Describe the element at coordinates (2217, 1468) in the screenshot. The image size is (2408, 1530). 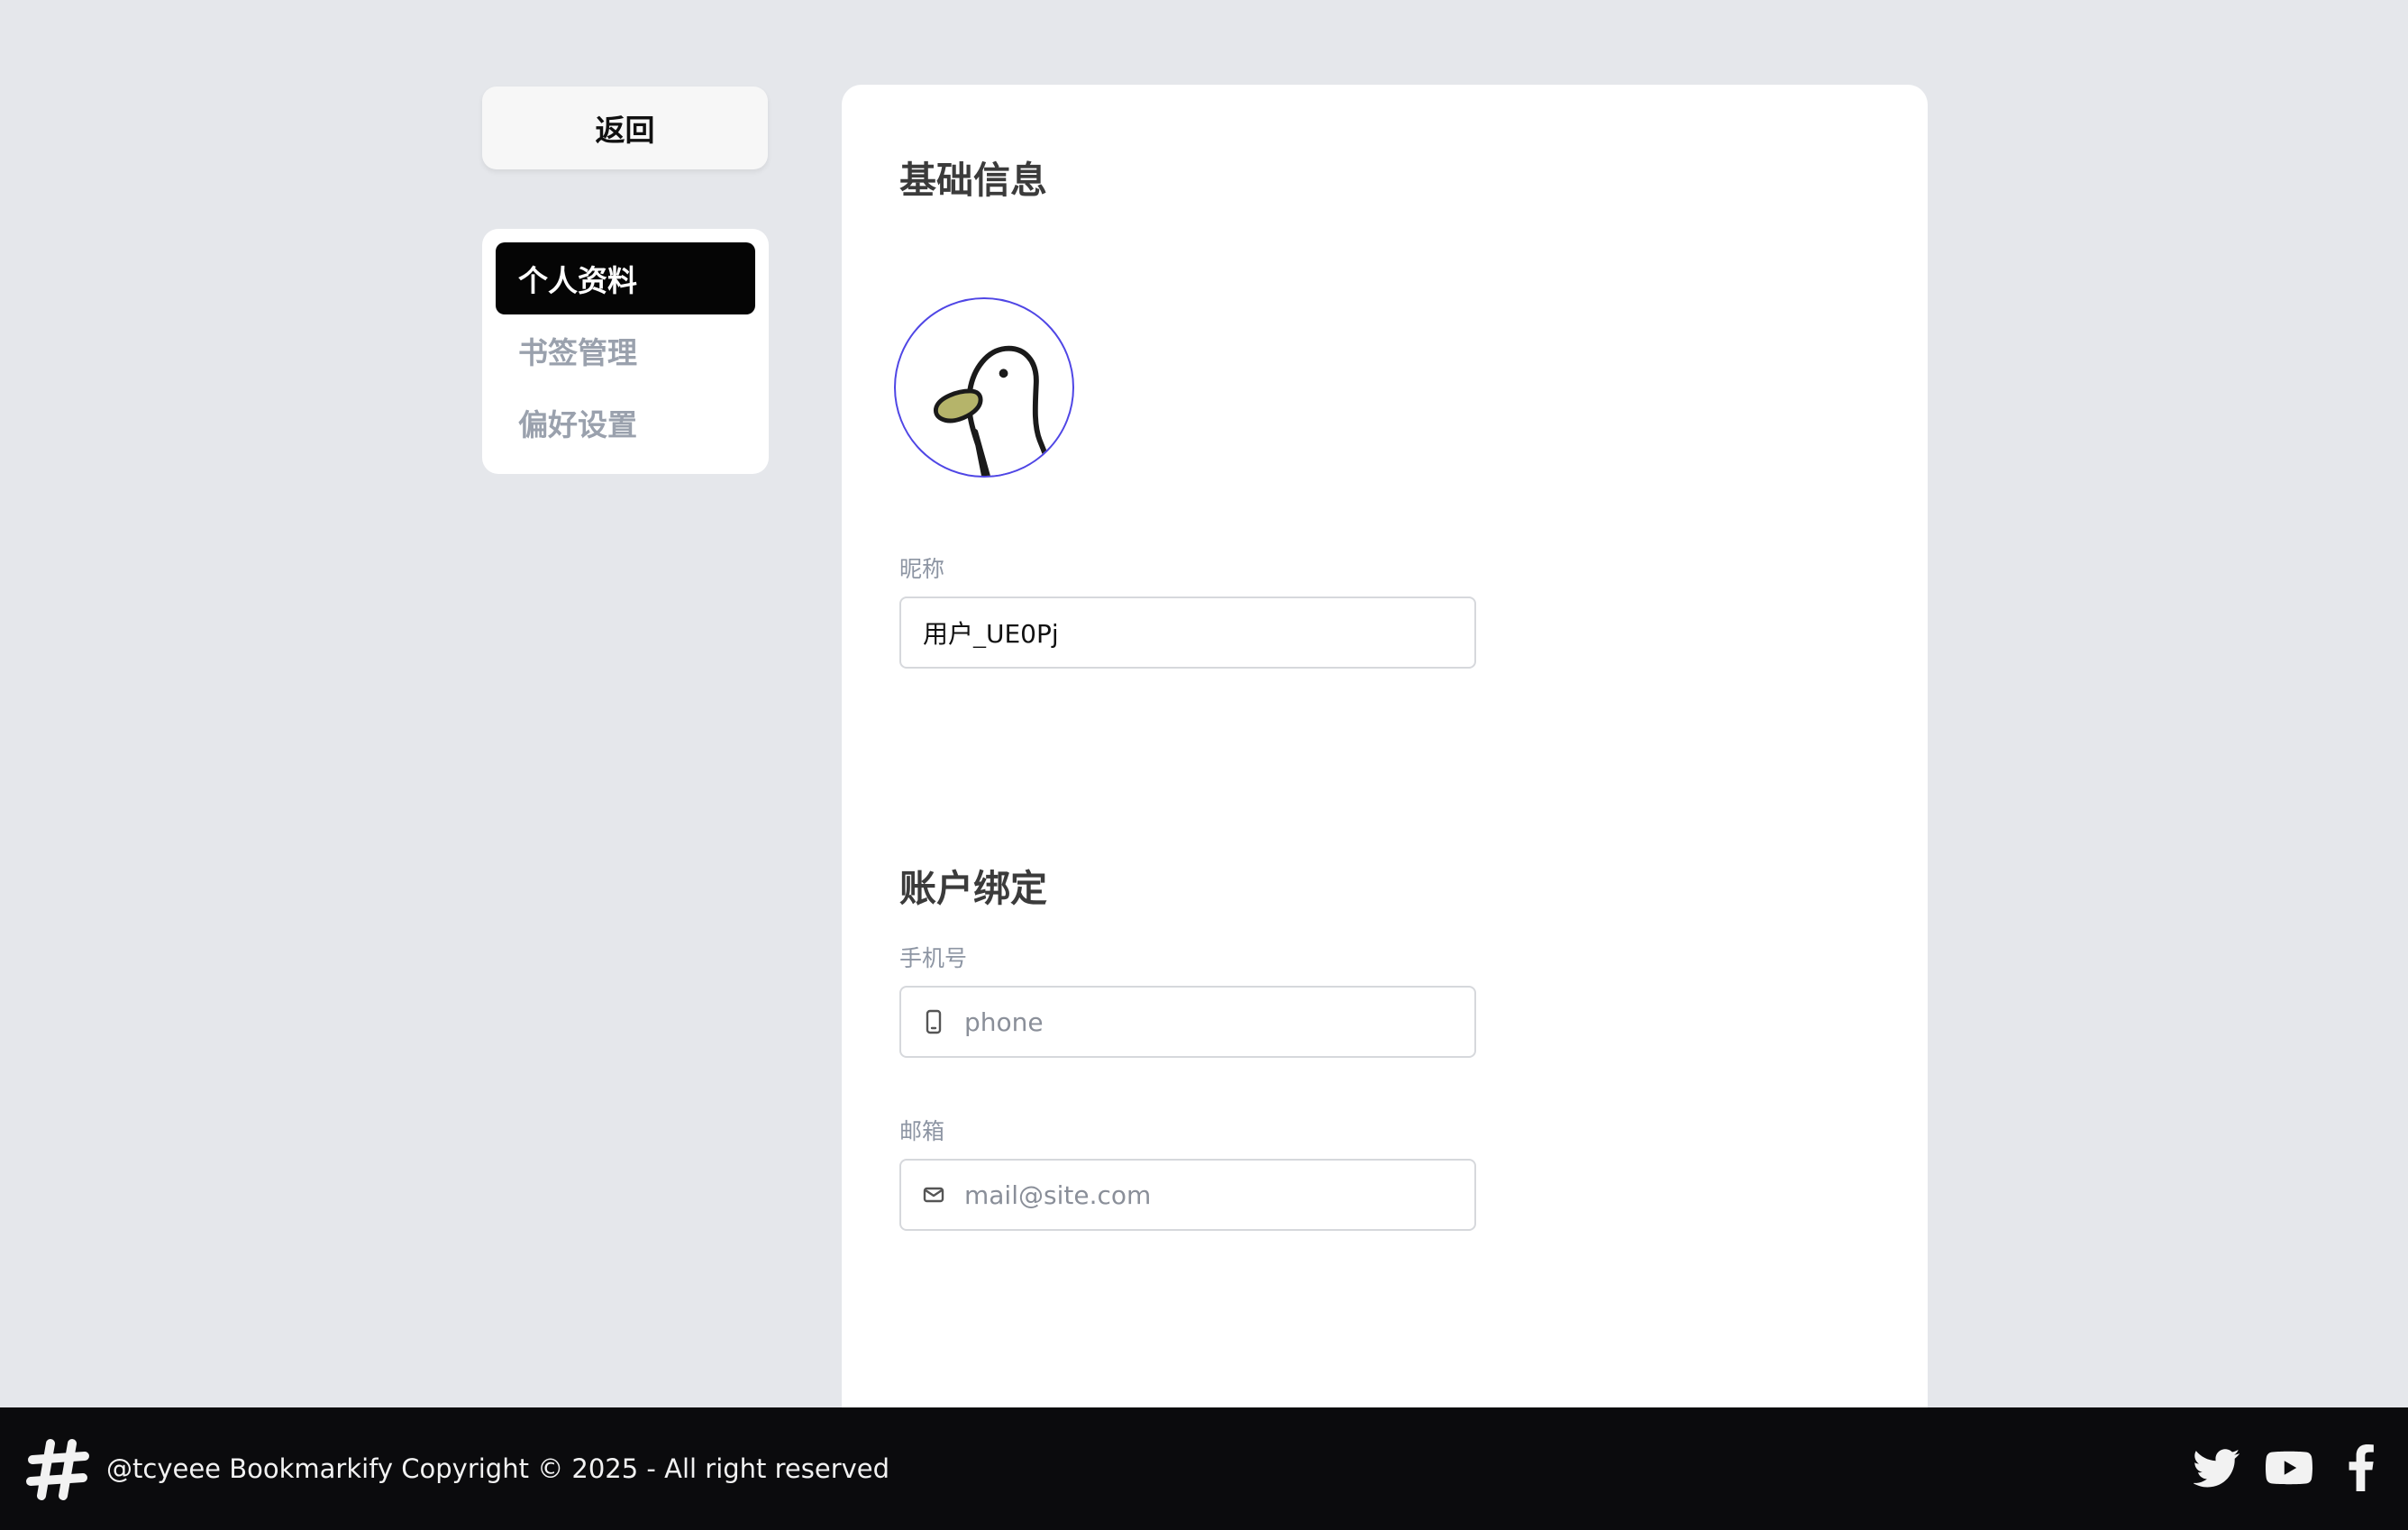
I see `twitter-icon` at that location.